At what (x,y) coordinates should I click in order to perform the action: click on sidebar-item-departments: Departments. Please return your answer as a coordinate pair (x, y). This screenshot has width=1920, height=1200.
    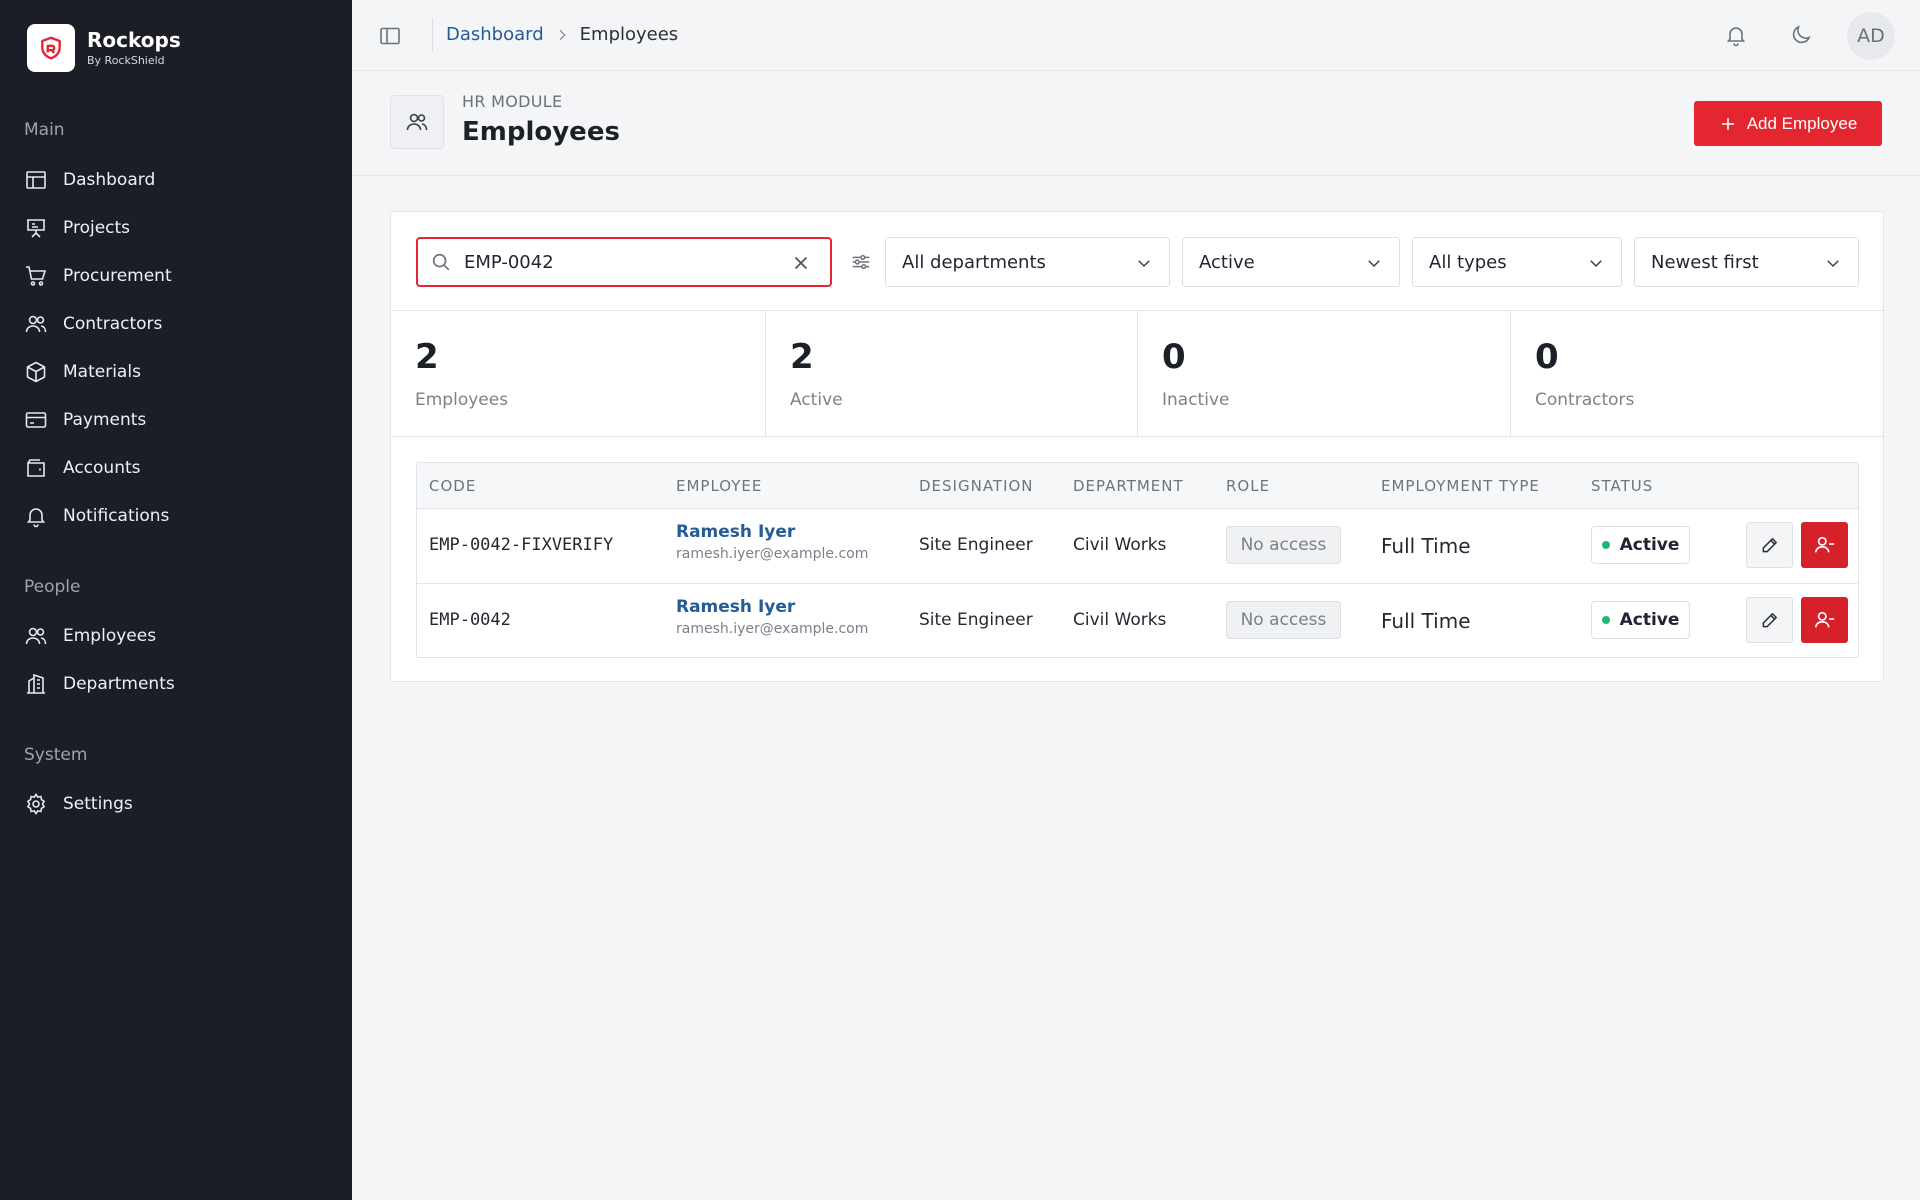
    Looking at the image, I should click on (174, 684).